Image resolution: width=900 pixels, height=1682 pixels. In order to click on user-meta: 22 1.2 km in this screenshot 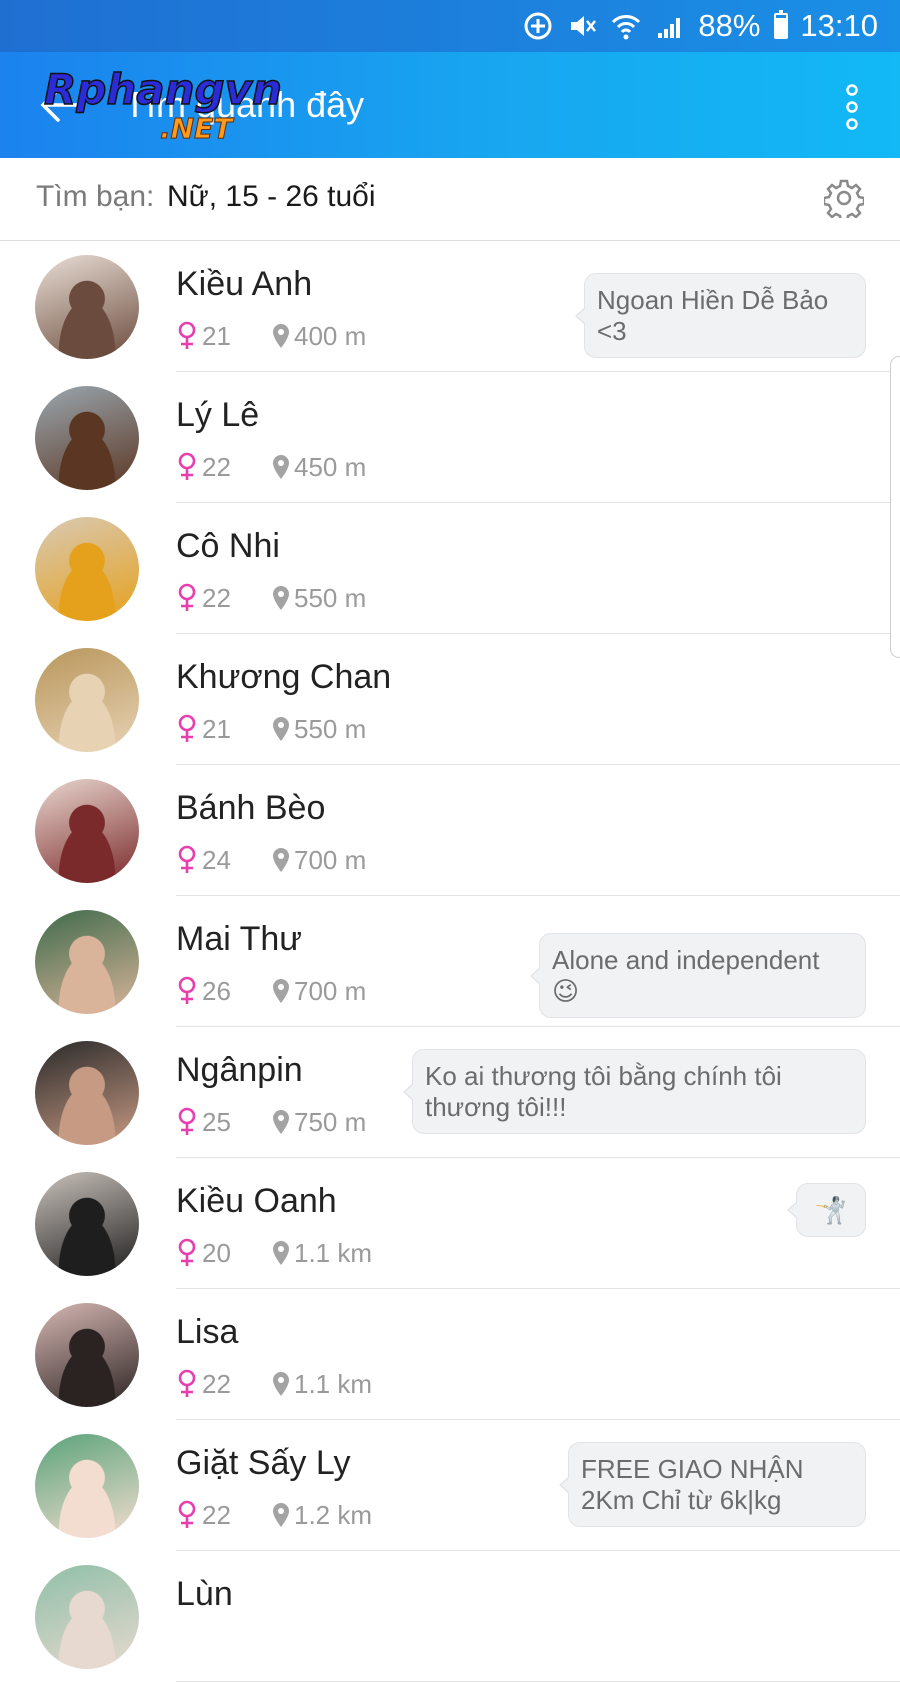, I will do `click(274, 1515)`.